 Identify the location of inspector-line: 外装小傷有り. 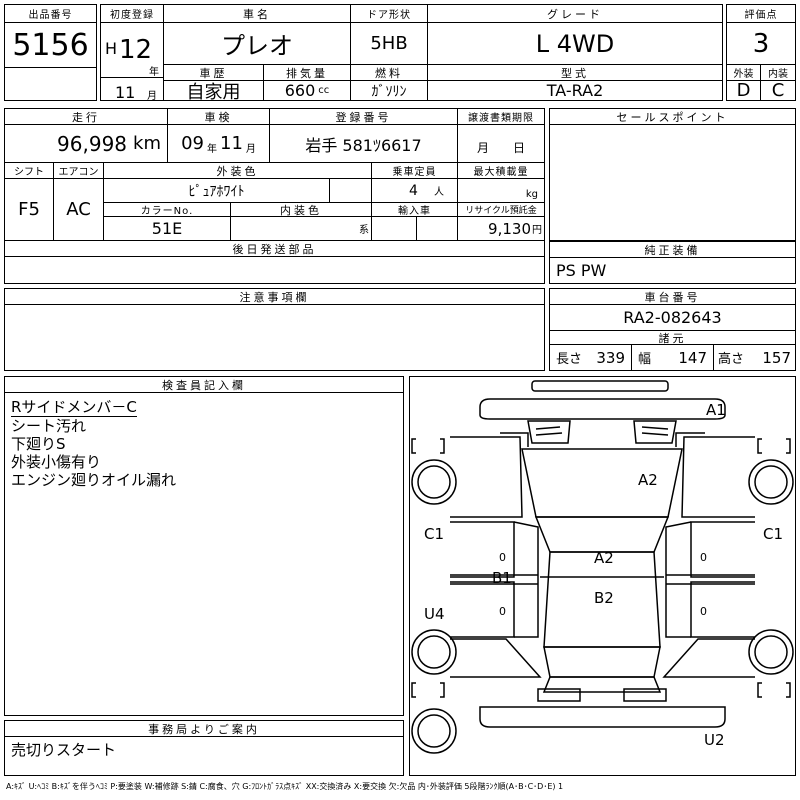
(56, 462).